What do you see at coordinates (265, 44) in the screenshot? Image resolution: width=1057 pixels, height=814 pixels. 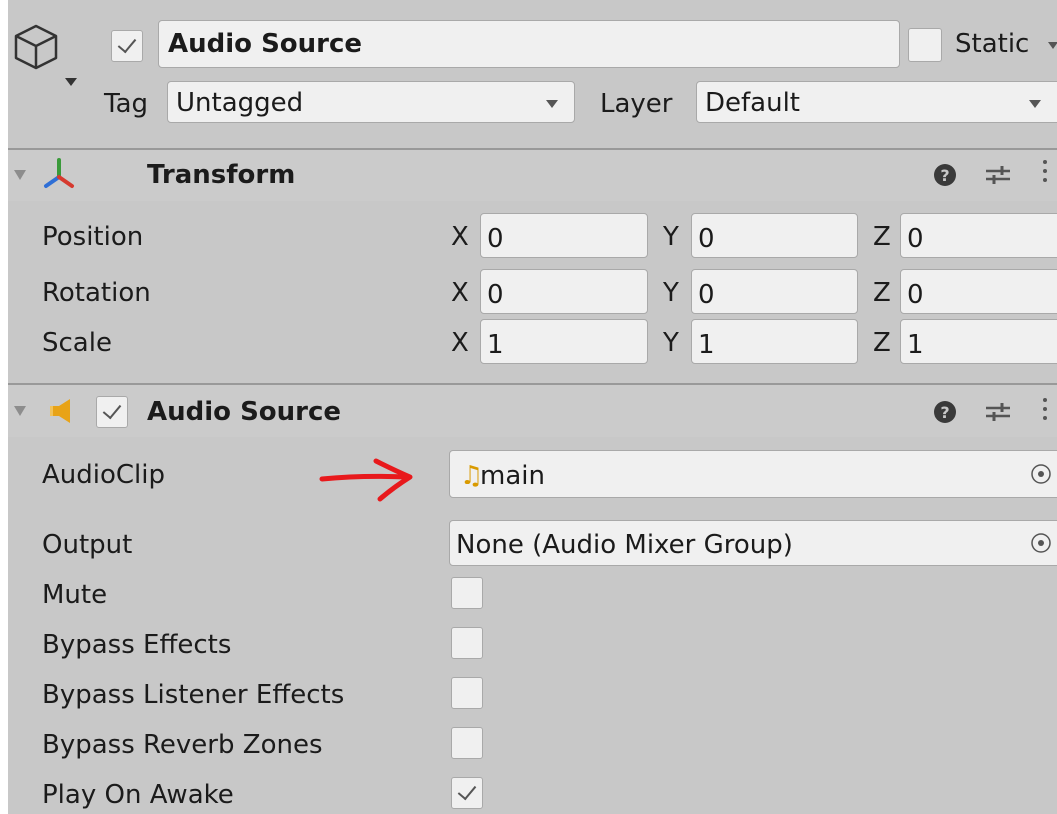 I see `name-text: Audio Source` at bounding box center [265, 44].